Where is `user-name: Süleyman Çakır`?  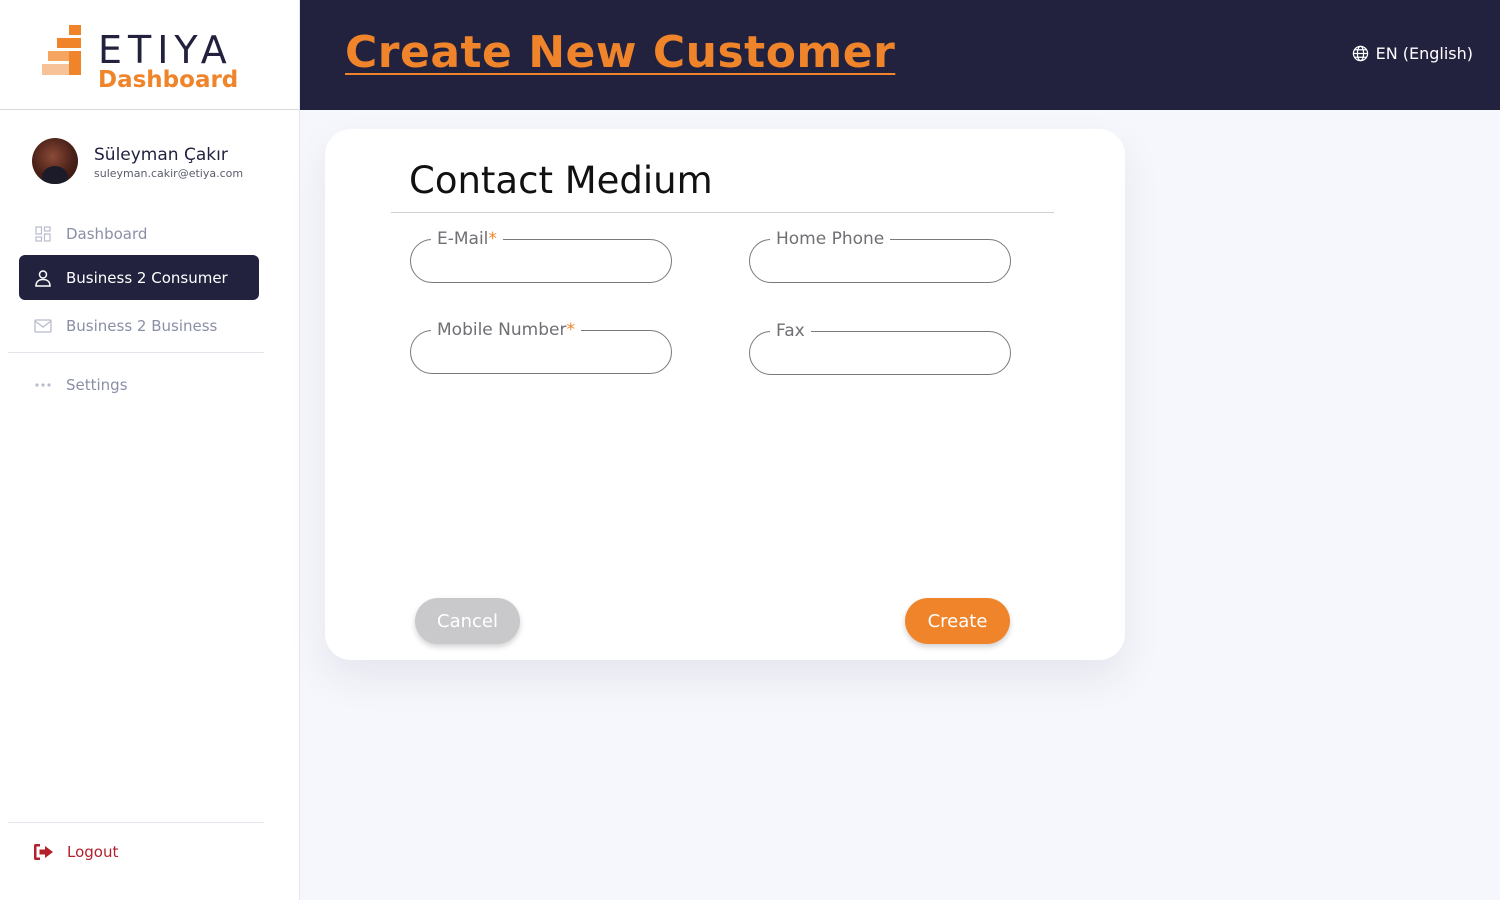 user-name: Süleyman Çakır is located at coordinates (161, 155).